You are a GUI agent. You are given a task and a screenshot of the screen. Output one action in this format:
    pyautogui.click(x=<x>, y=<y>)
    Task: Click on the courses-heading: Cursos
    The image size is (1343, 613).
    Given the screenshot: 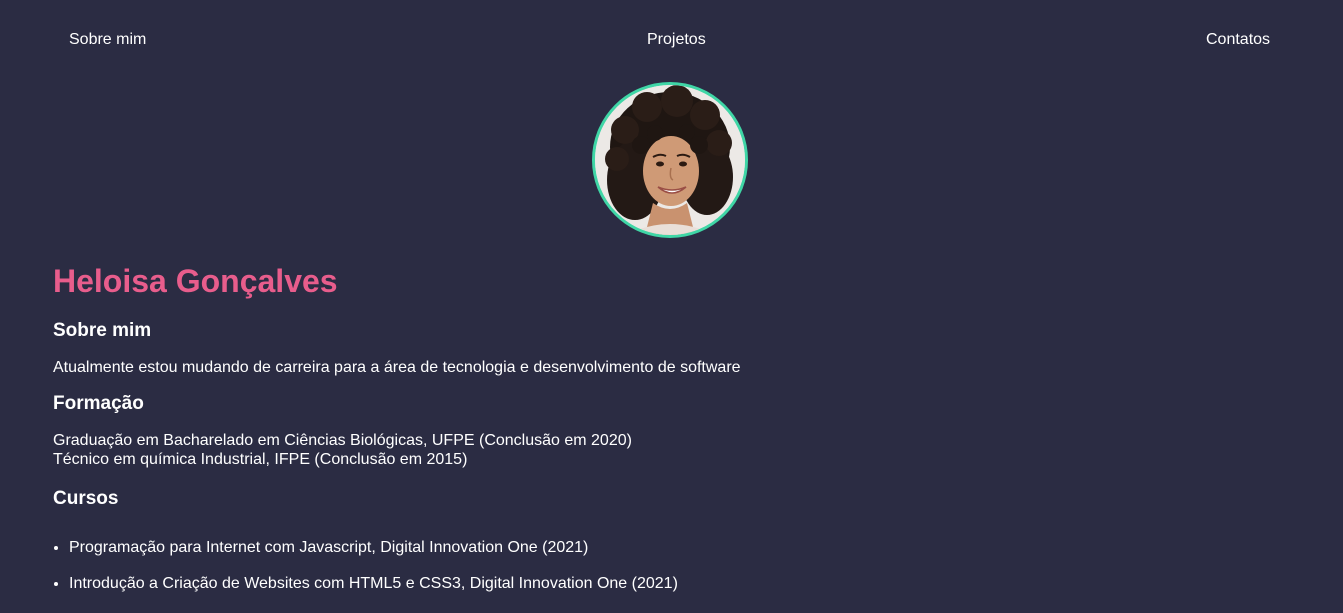 What is the action you would take?
    pyautogui.click(x=86, y=498)
    